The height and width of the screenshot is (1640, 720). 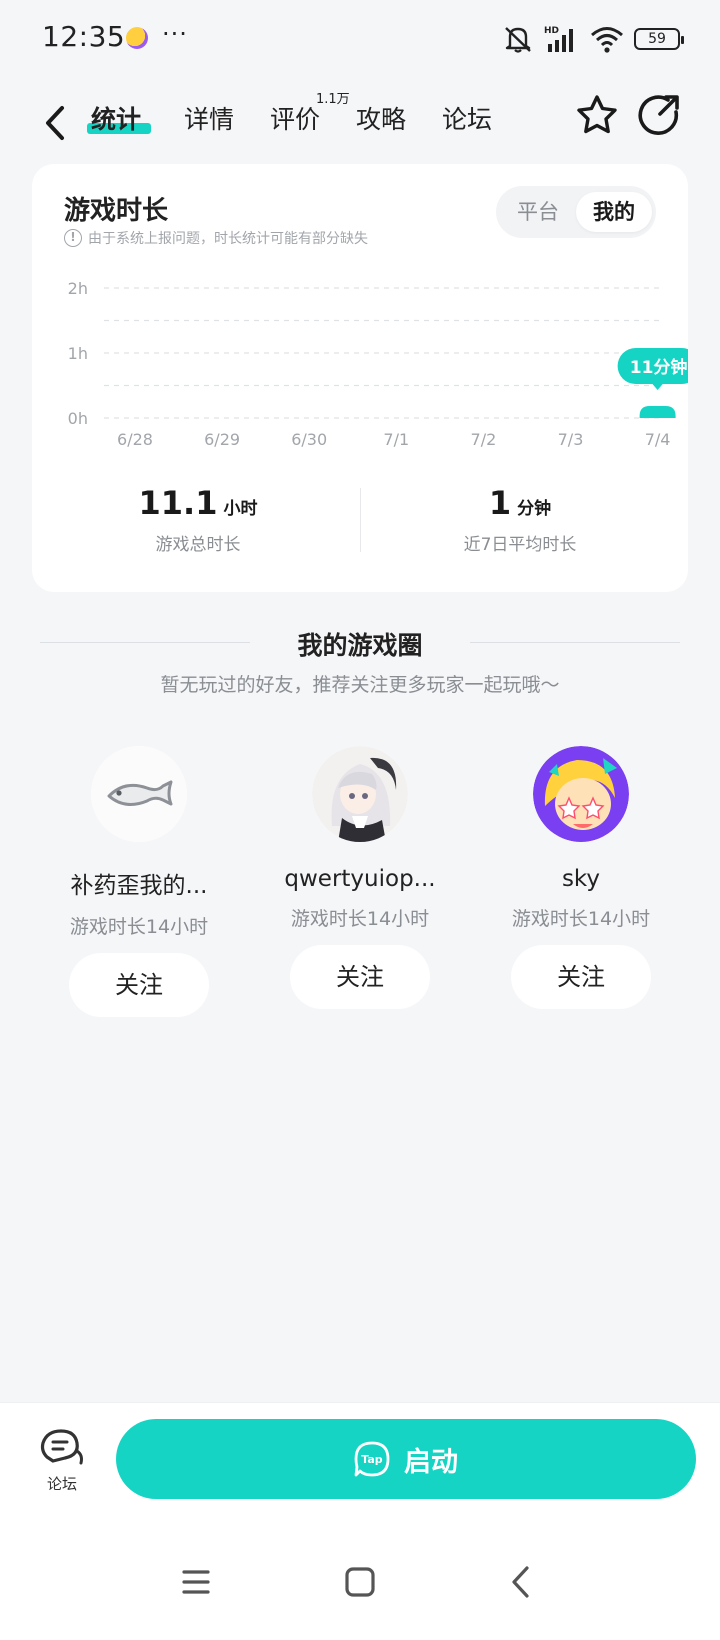 I want to click on tab-details: 详情, so click(x=209, y=118).